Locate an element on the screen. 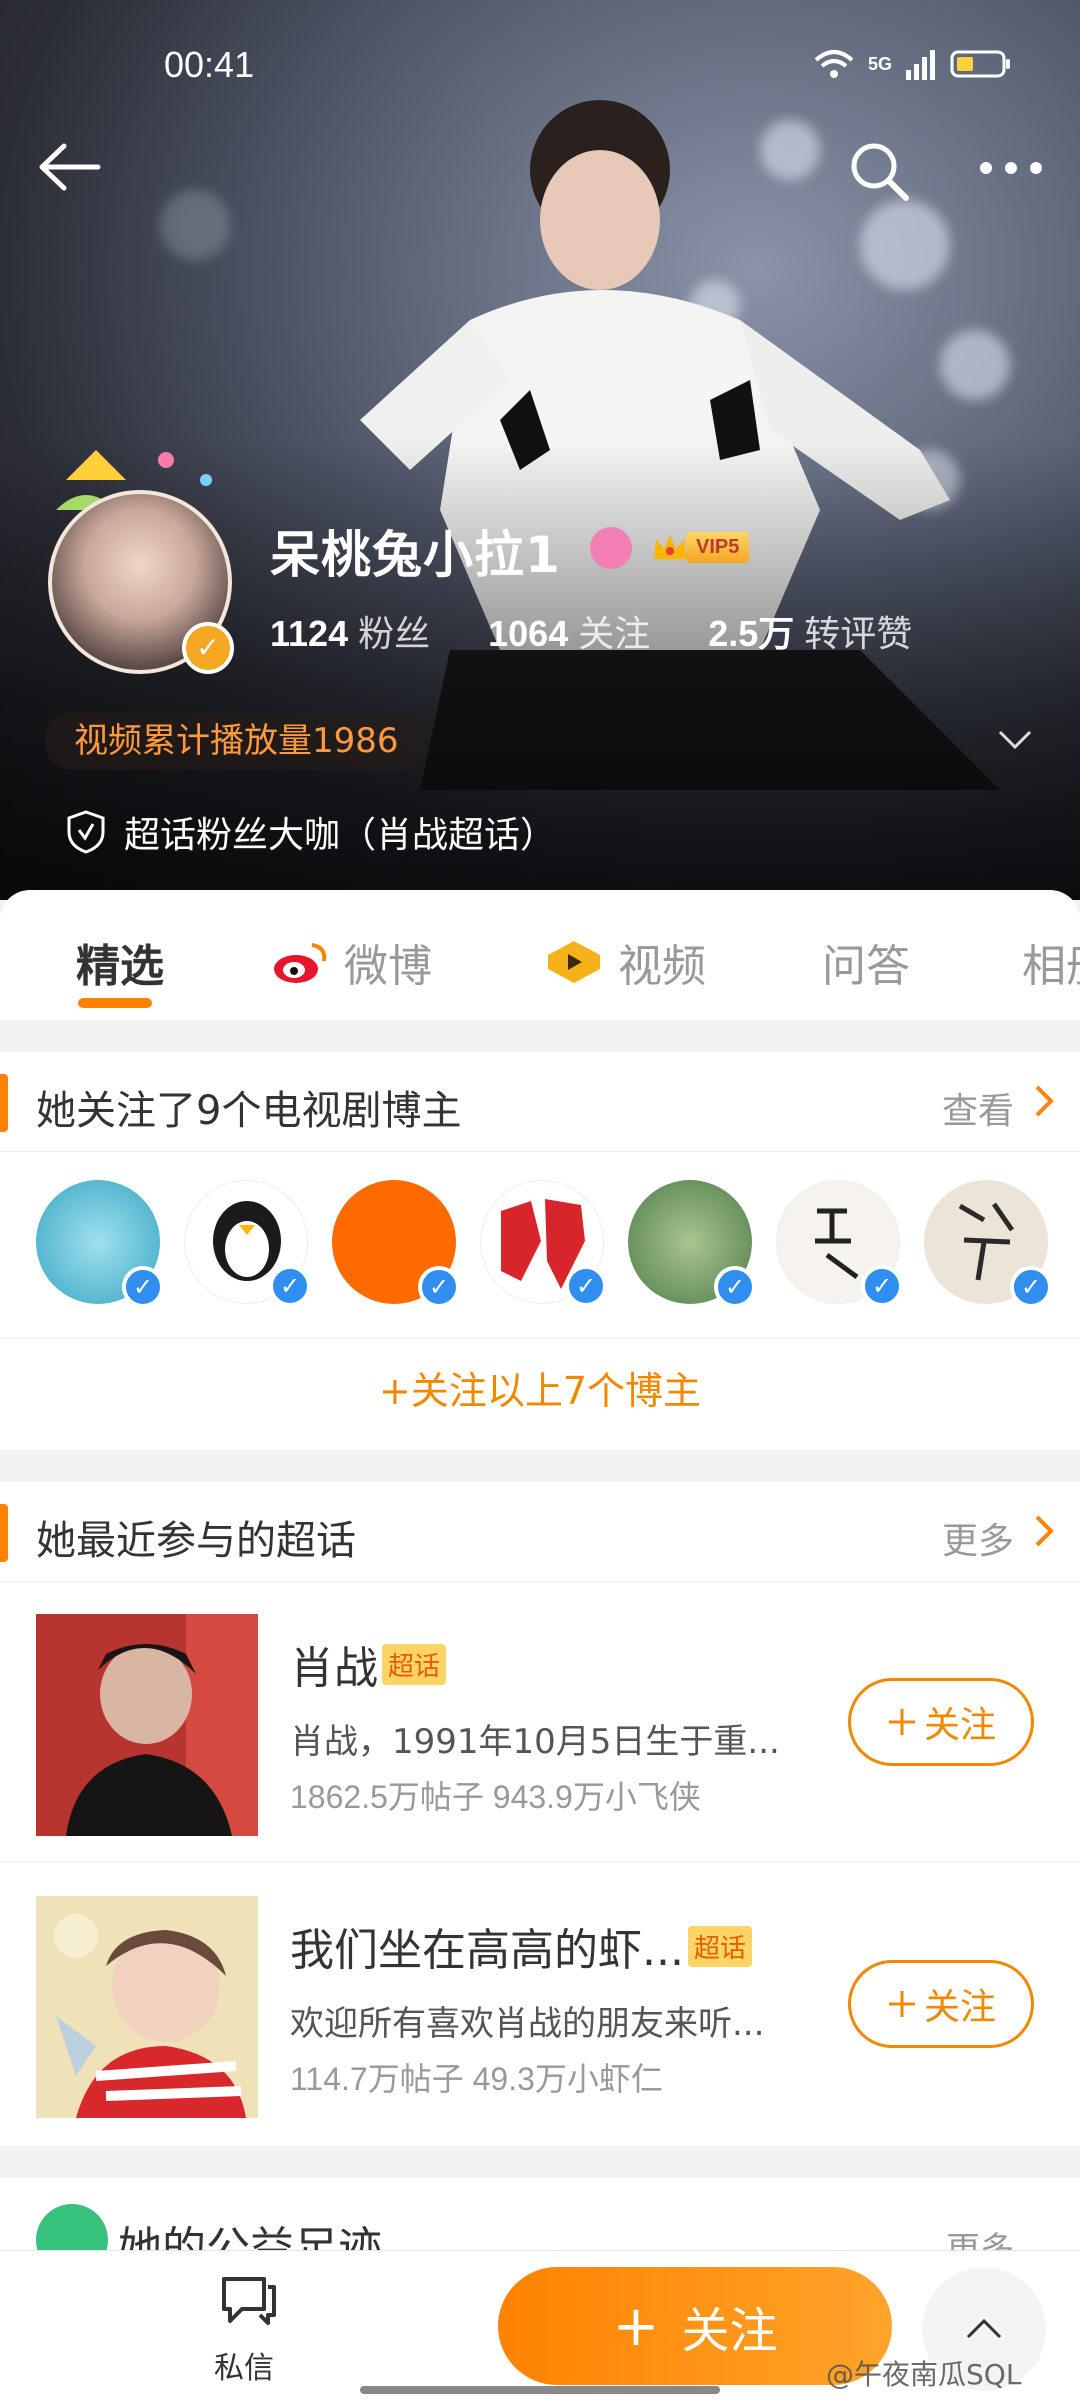  profile-avatar: ✓ is located at coordinates (140, 562).